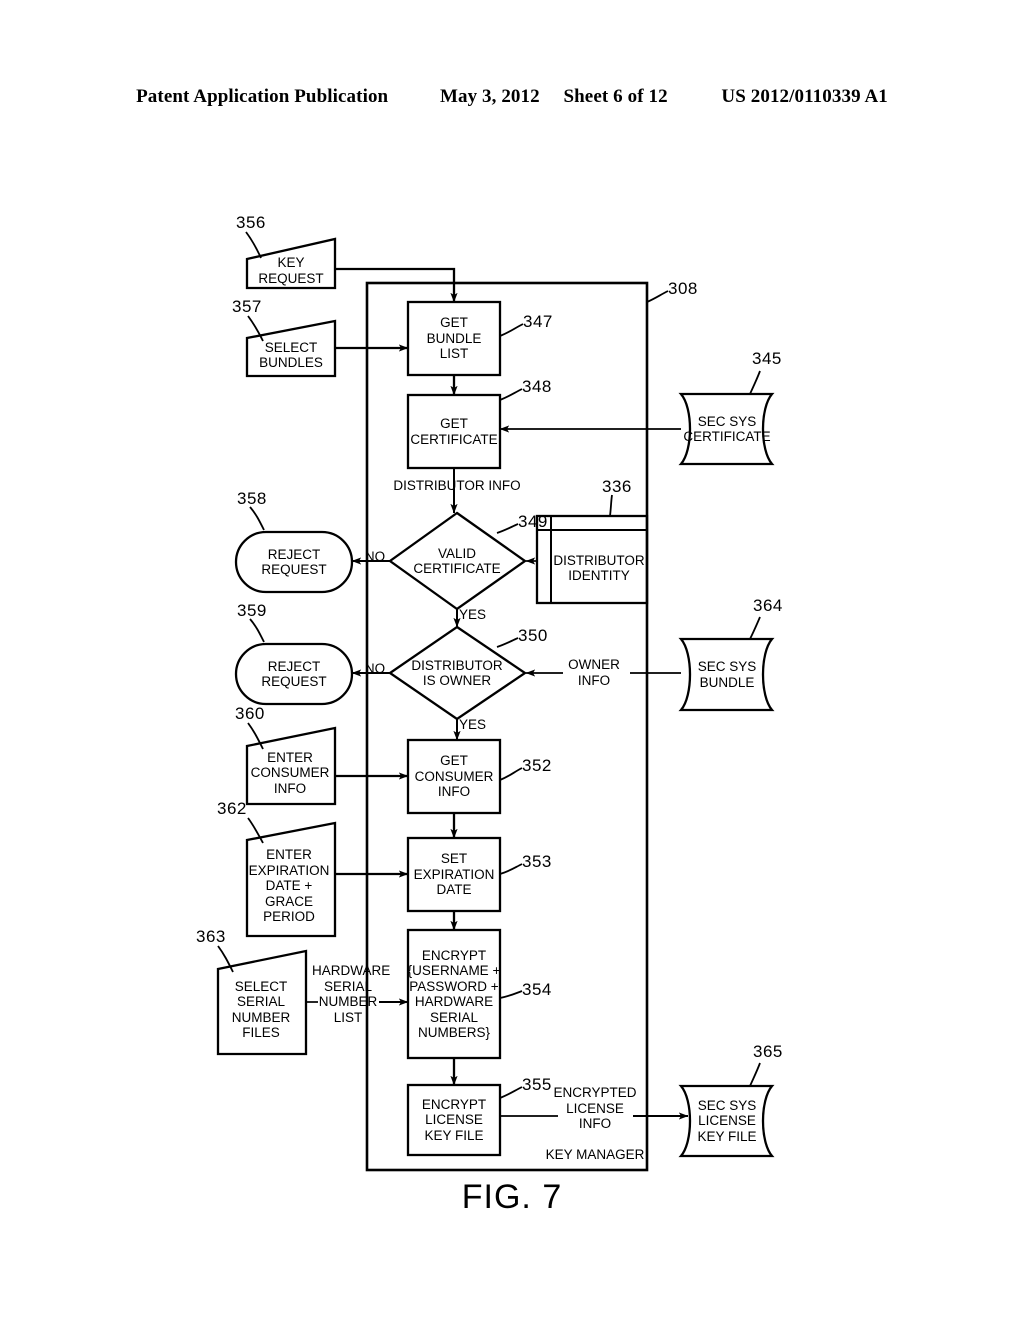 This screenshot has height=1320, width=1024. I want to click on distributor-info-label: DISTRIBUTOR INFO, so click(457, 485).